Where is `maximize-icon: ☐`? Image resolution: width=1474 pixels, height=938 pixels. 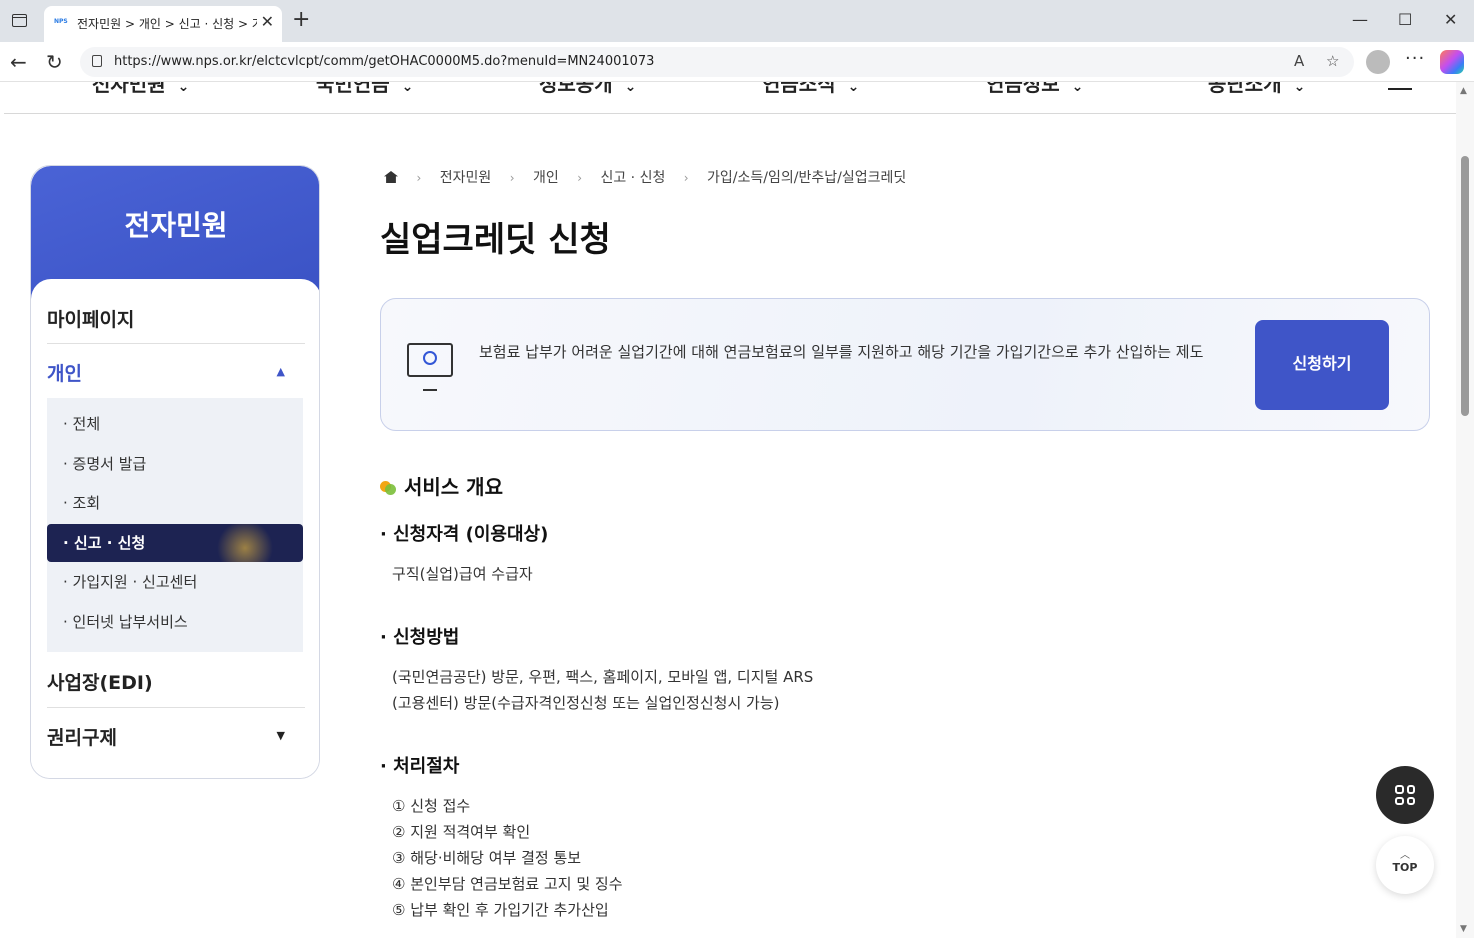
maximize-icon: ☐ is located at coordinates (1405, 19).